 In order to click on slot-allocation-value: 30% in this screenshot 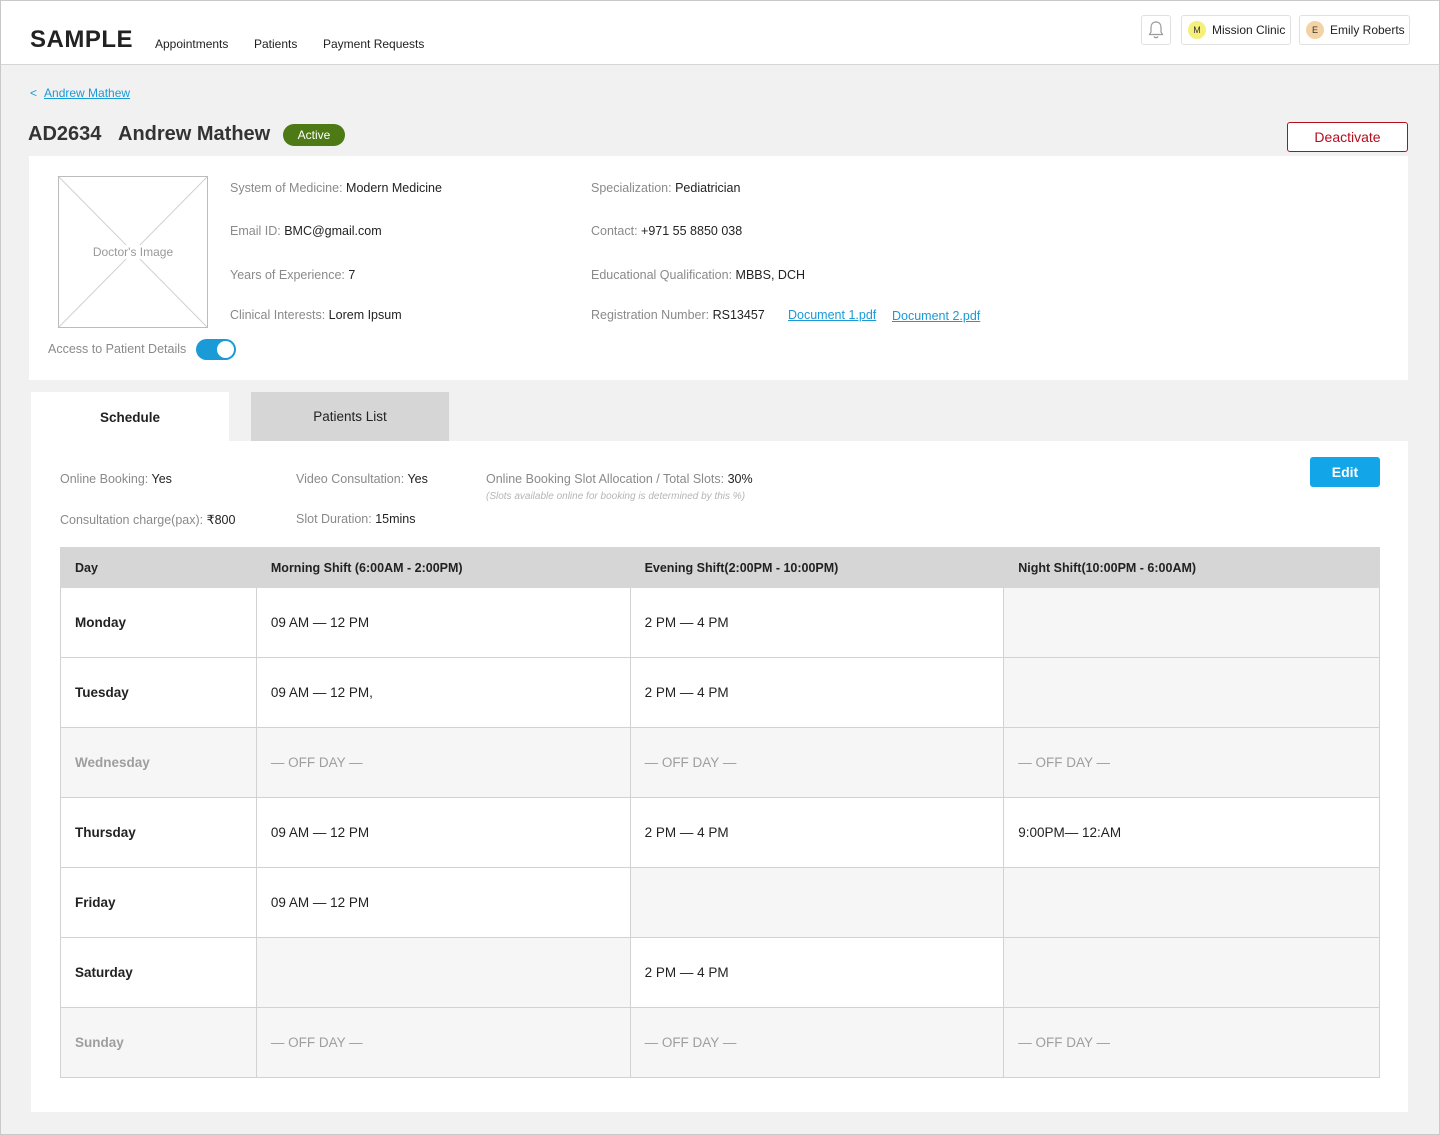, I will do `click(740, 479)`.